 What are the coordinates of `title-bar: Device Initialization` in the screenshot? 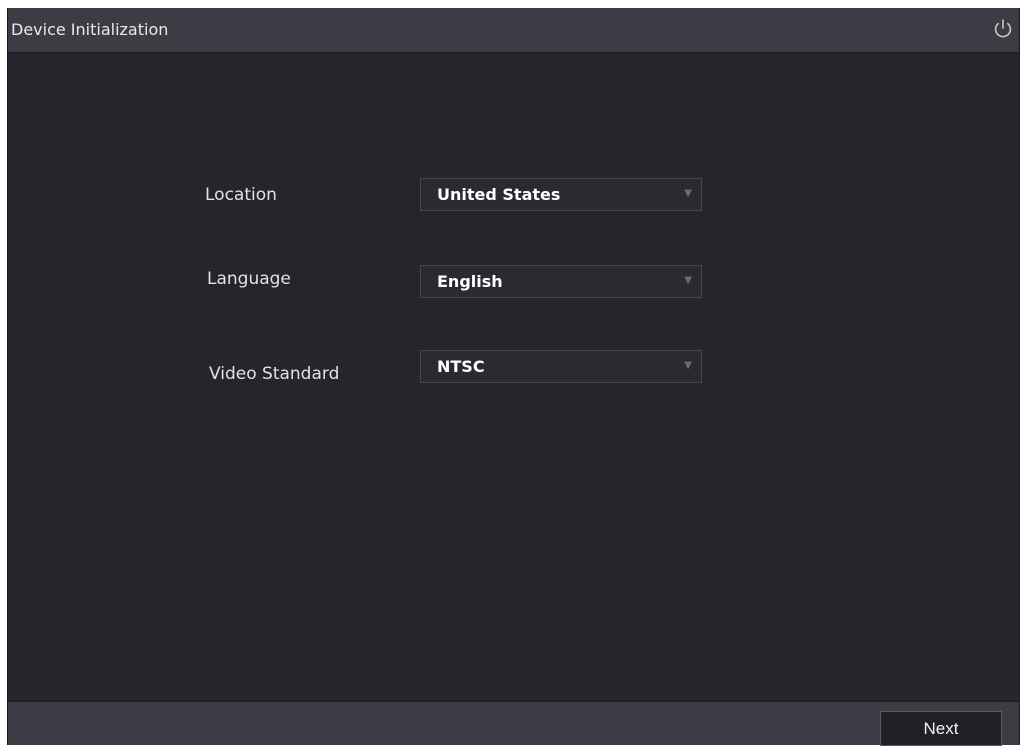 It's located at (513, 30).